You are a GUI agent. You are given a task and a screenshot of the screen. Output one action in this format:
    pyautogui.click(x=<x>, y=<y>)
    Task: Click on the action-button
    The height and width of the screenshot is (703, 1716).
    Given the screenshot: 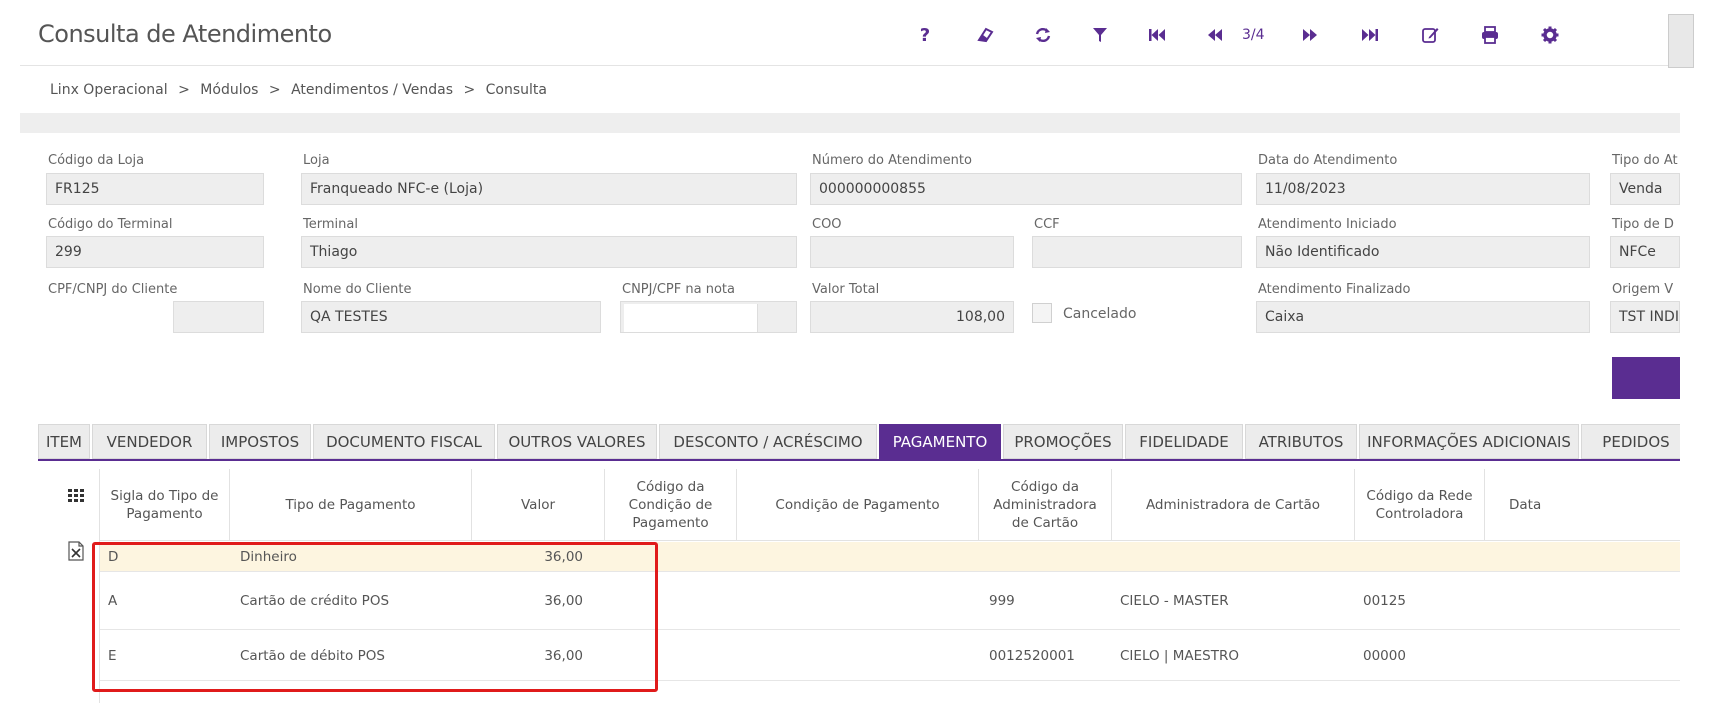 What is the action you would take?
    pyautogui.click(x=1646, y=378)
    